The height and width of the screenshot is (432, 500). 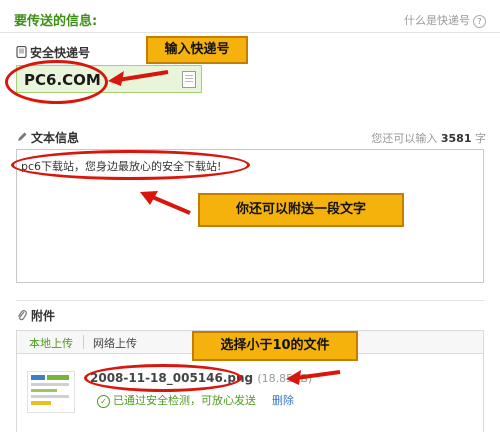 What do you see at coordinates (184, 400) in the screenshot?
I see `scan-status-text: 已通过安全检测，可放心发送` at bounding box center [184, 400].